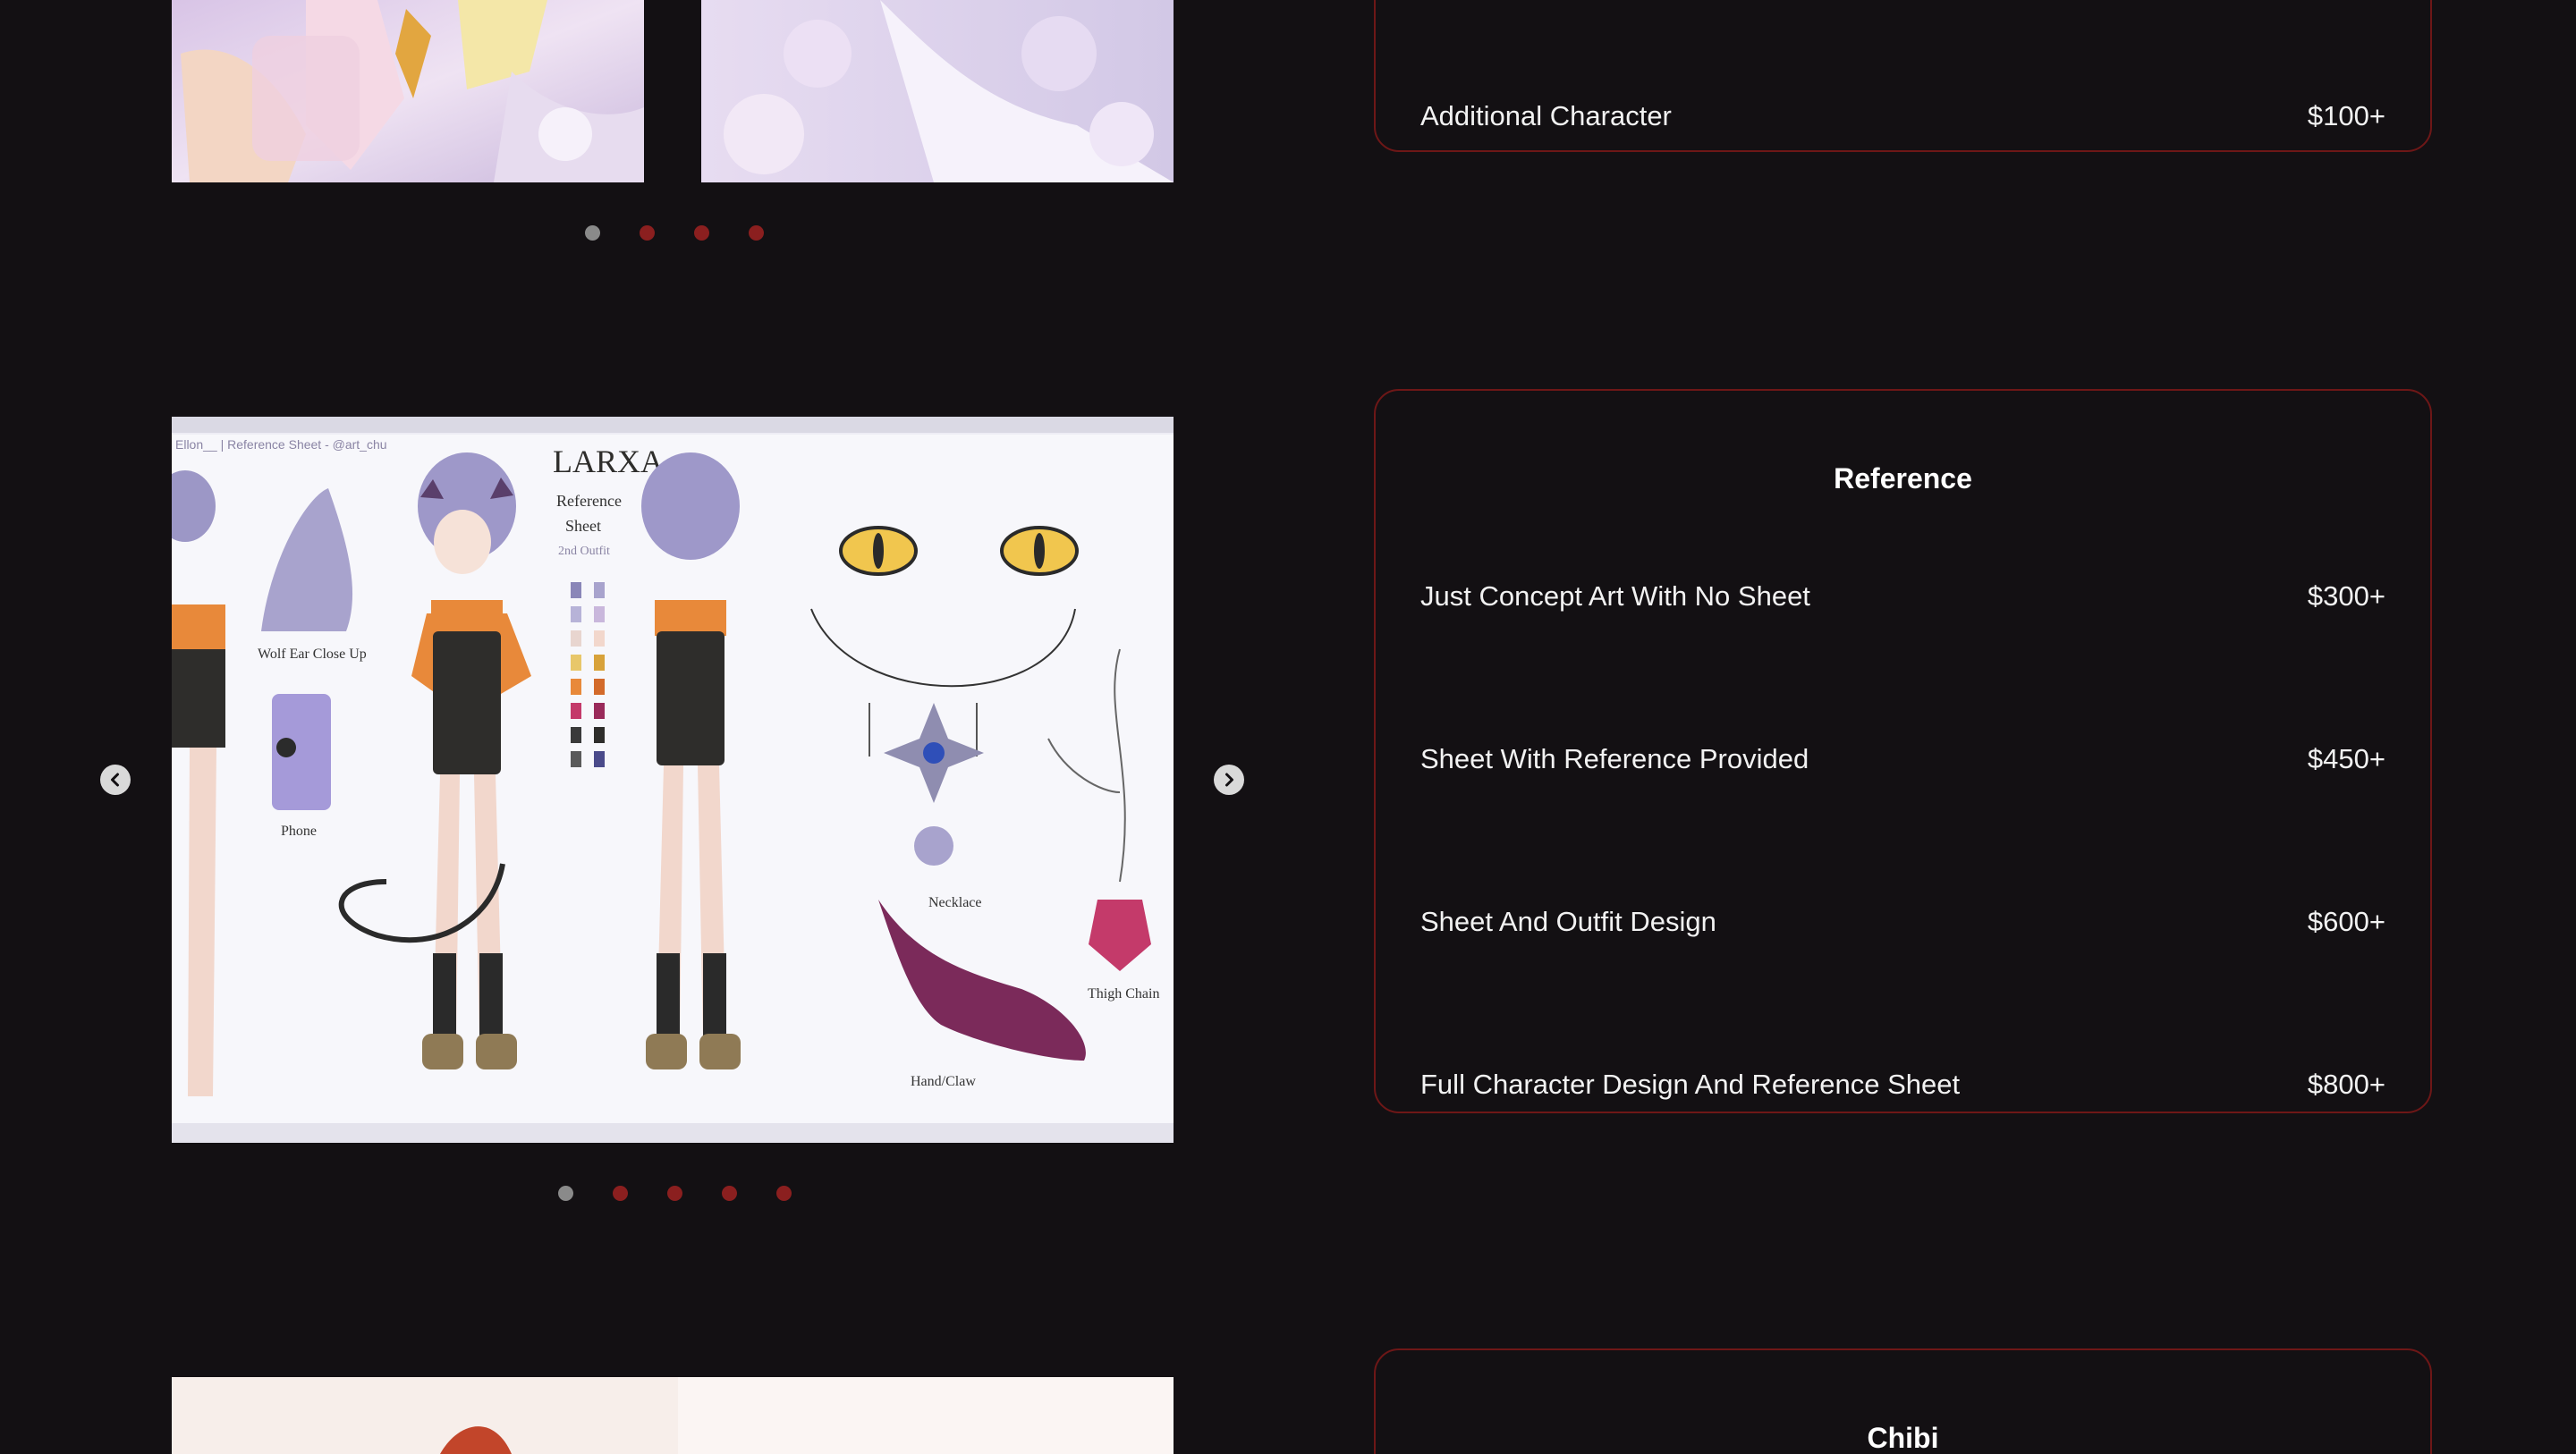 The height and width of the screenshot is (1454, 2576). I want to click on carousel-prev-button, so click(115, 780).